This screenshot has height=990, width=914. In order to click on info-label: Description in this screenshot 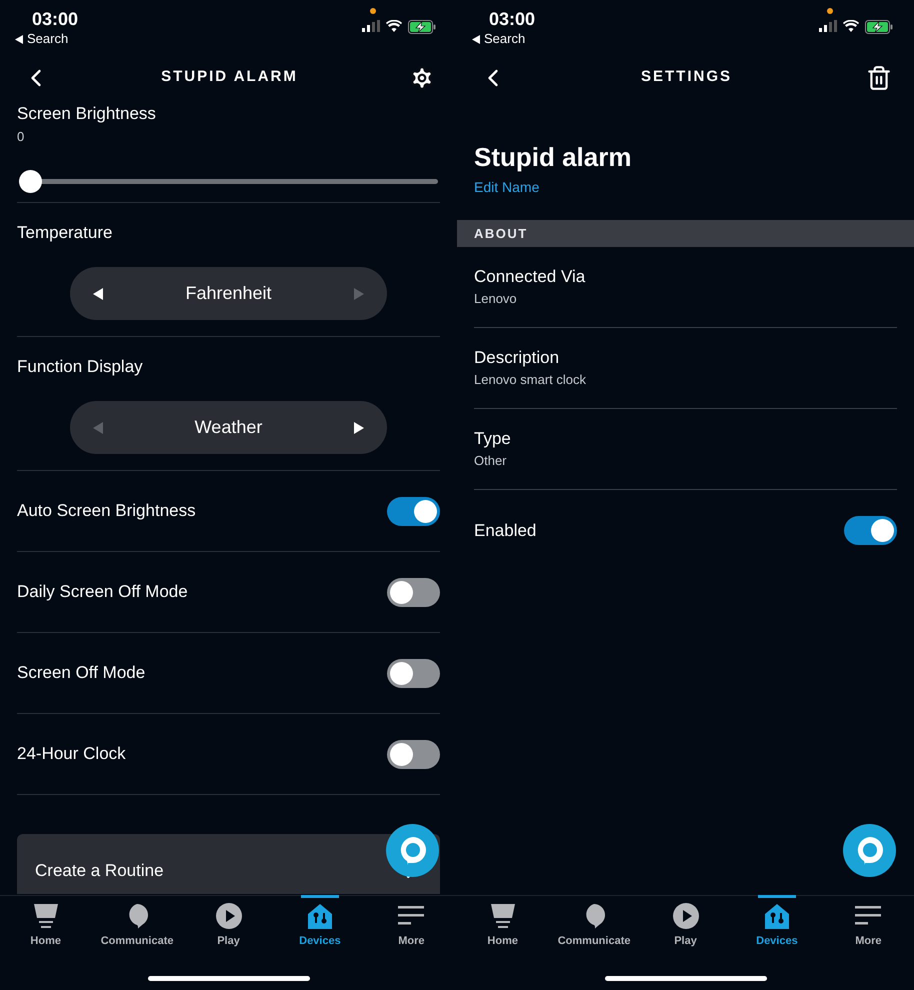, I will do `click(517, 358)`.